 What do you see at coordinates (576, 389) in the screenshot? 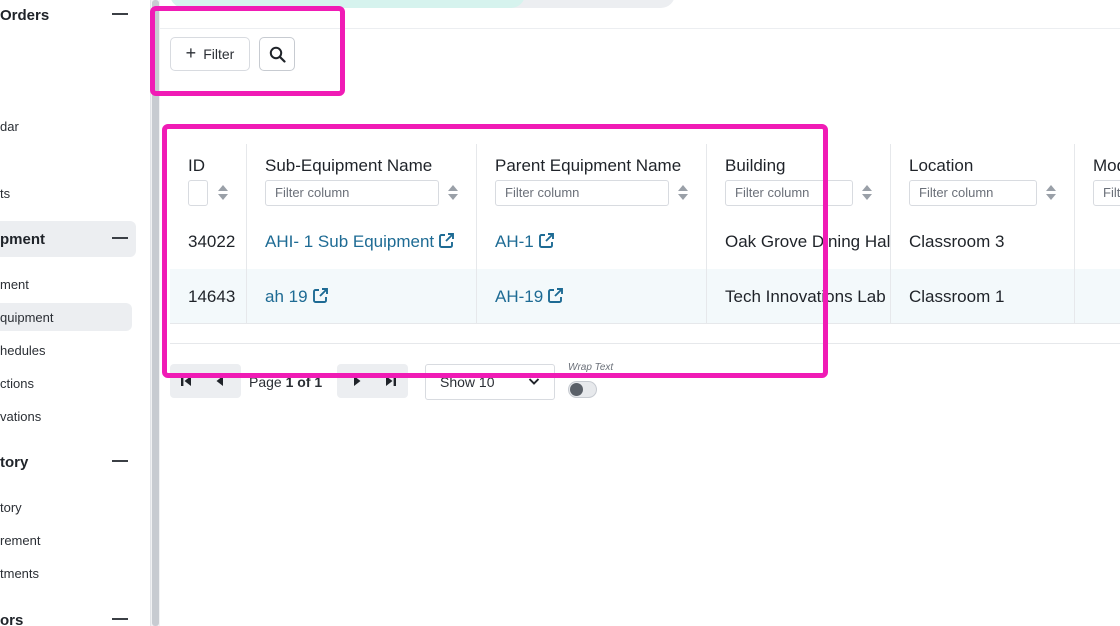
I see `toggle-knob` at bounding box center [576, 389].